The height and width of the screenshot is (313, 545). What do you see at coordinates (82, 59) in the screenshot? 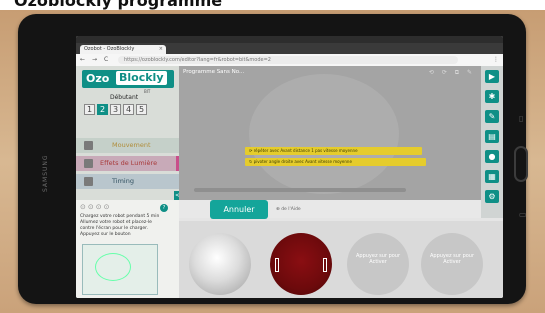
I see `back-arrow-icon: ←` at bounding box center [82, 59].